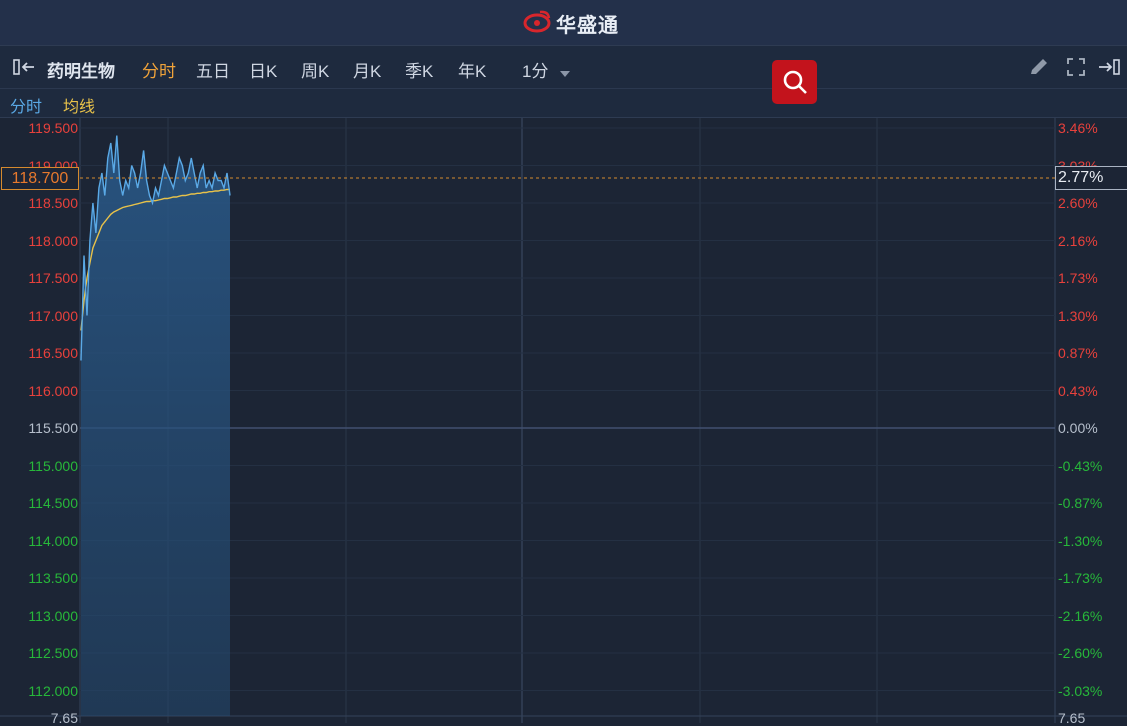 The width and height of the screenshot is (1127, 726). I want to click on current-price-label: 118.700, so click(40, 178).